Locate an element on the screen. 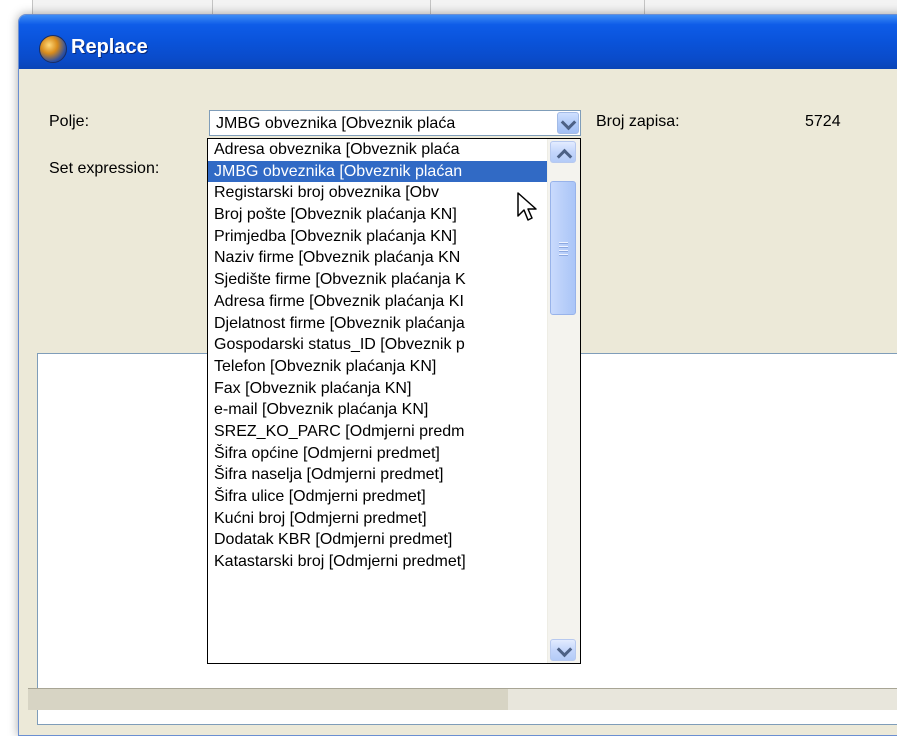 The height and width of the screenshot is (736, 897). dropdown-item: Dodatak KBR [Odmjerni predmet] is located at coordinates (378, 540).